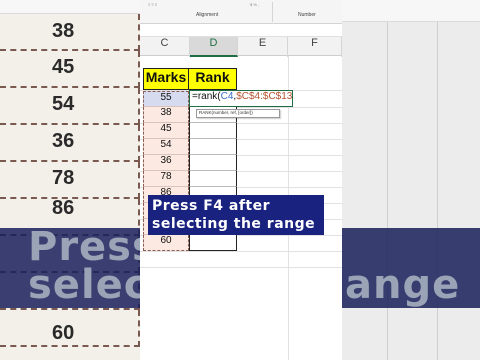 This screenshot has height=360, width=480. I want to click on background-cell: 45, so click(70, 69).